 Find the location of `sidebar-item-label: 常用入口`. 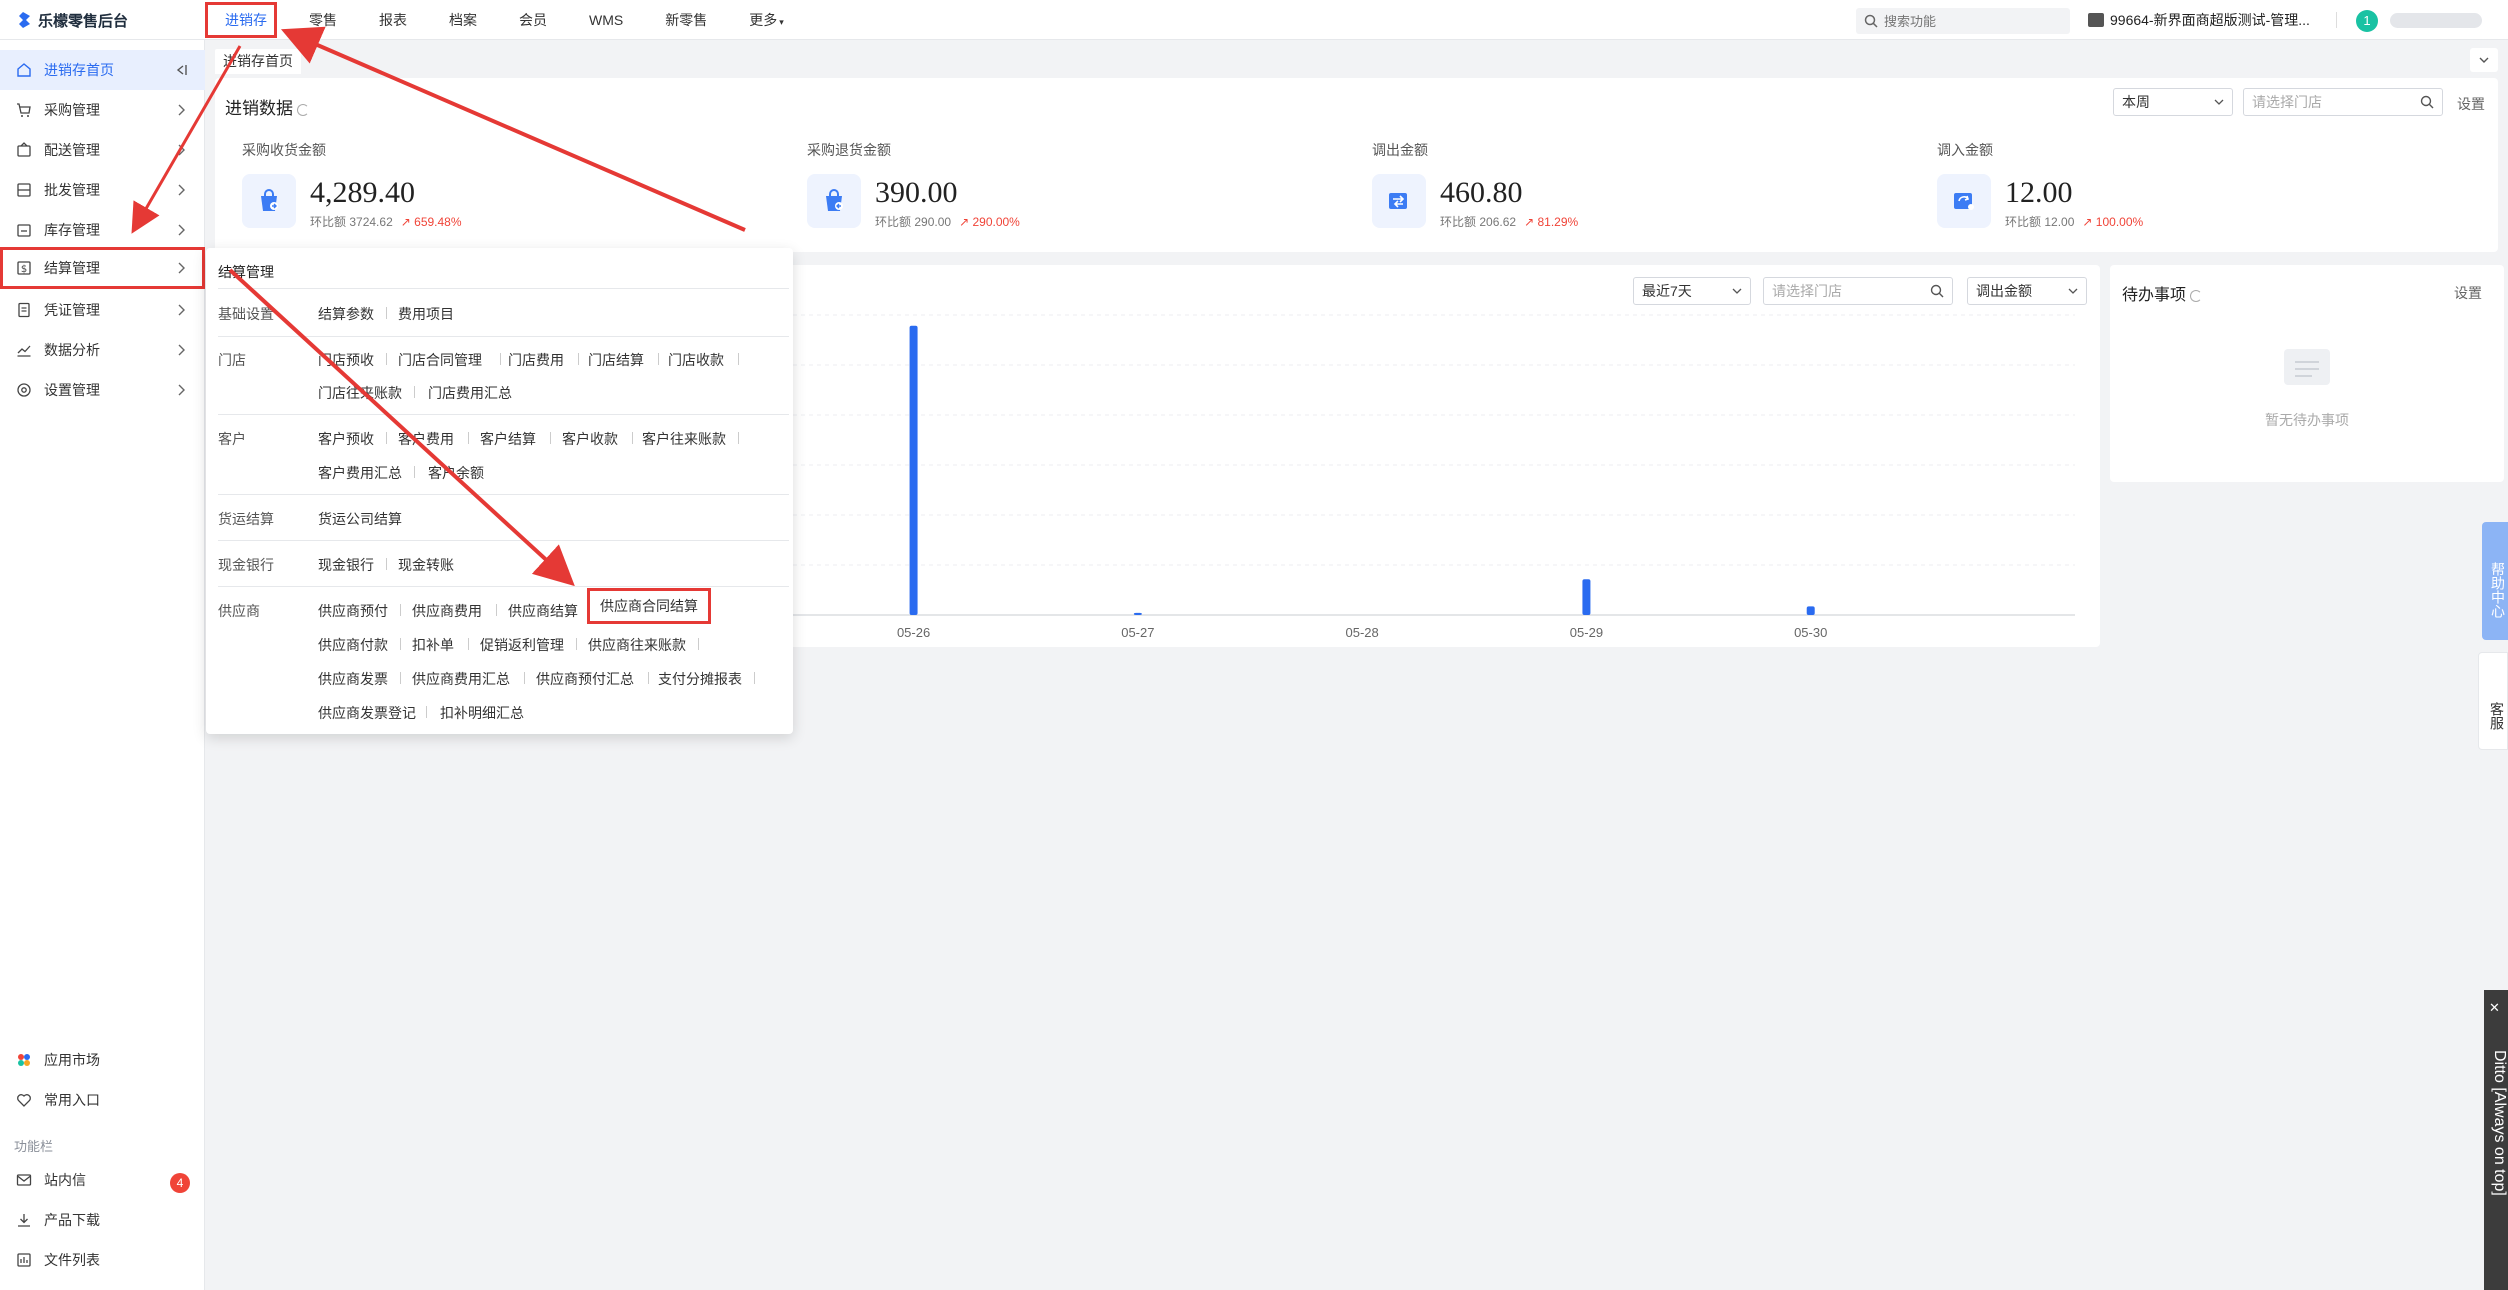

sidebar-item-label: 常用入口 is located at coordinates (72, 1100).